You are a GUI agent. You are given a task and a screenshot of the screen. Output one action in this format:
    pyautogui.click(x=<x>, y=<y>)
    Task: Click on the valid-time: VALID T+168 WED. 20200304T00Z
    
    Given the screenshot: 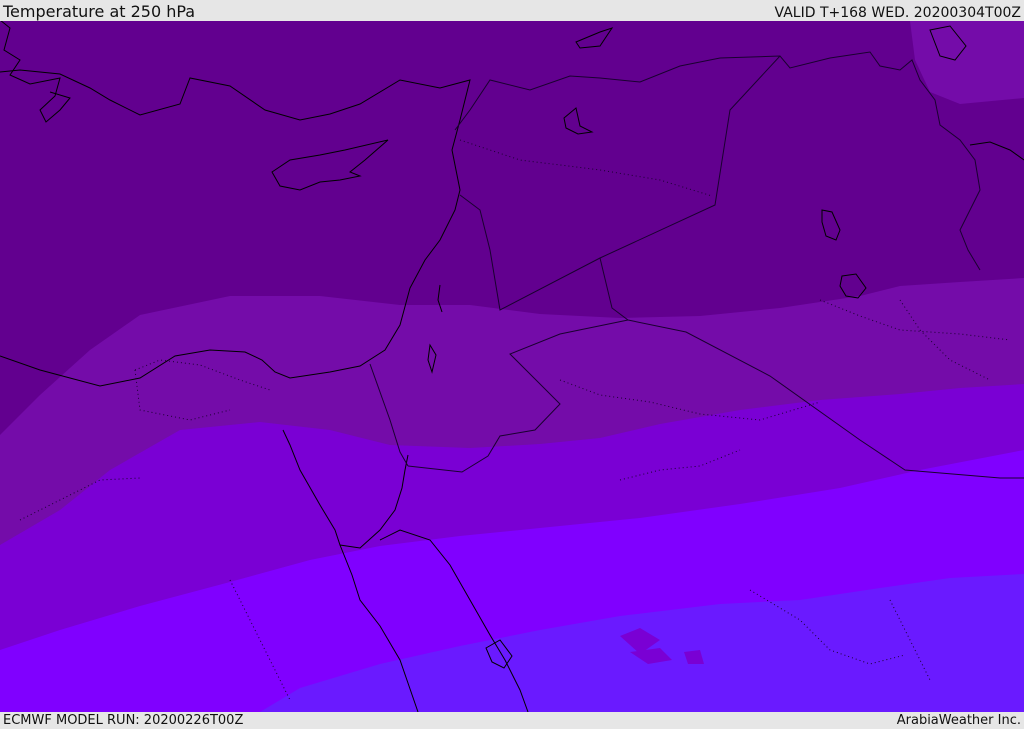 What is the action you would take?
    pyautogui.click(x=897, y=13)
    